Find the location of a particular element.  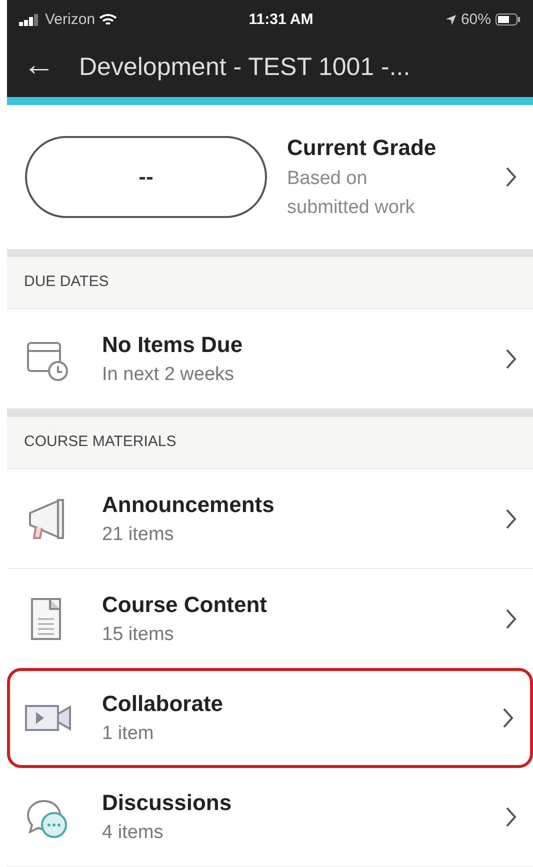

list-item: Discussions 4 items is located at coordinates (270, 817).